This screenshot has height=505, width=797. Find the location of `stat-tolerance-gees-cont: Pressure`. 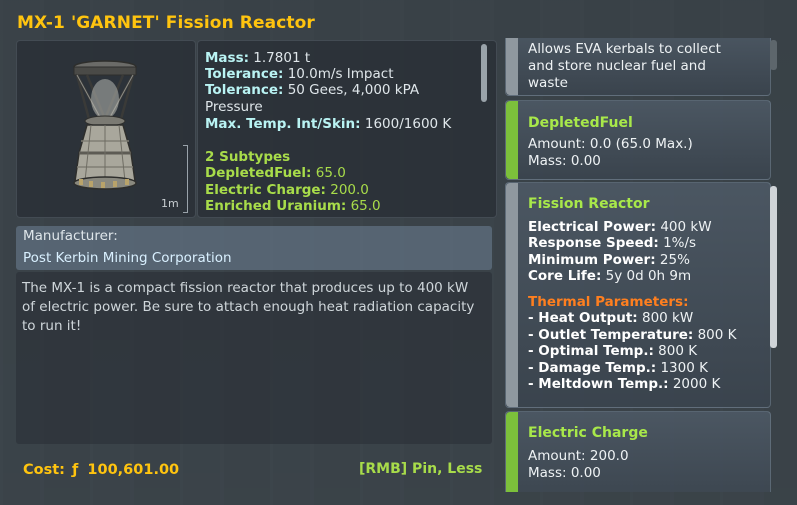

stat-tolerance-gees-cont: Pressure is located at coordinates (234, 107).